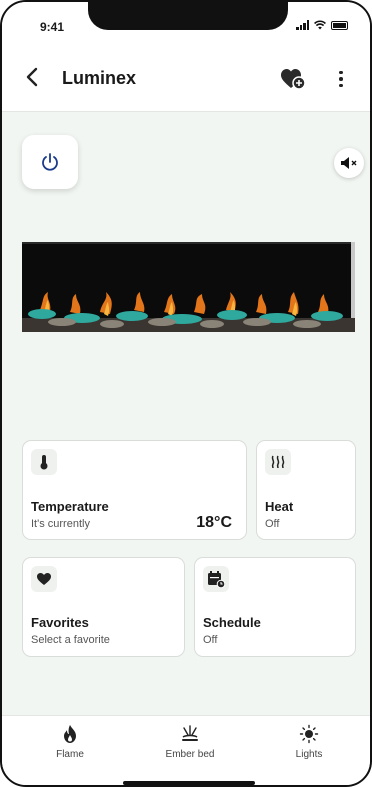  I want to click on power-button, so click(50, 162).